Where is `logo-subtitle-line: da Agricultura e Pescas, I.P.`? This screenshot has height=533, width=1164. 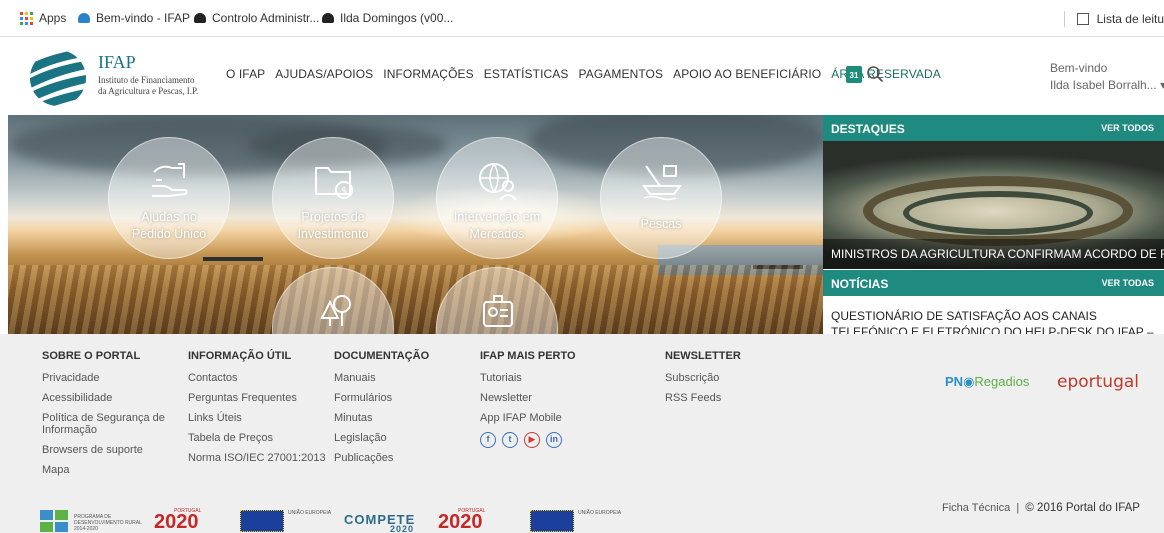
logo-subtitle-line: da Agricultura e Pescas, I.P. is located at coordinates (148, 91).